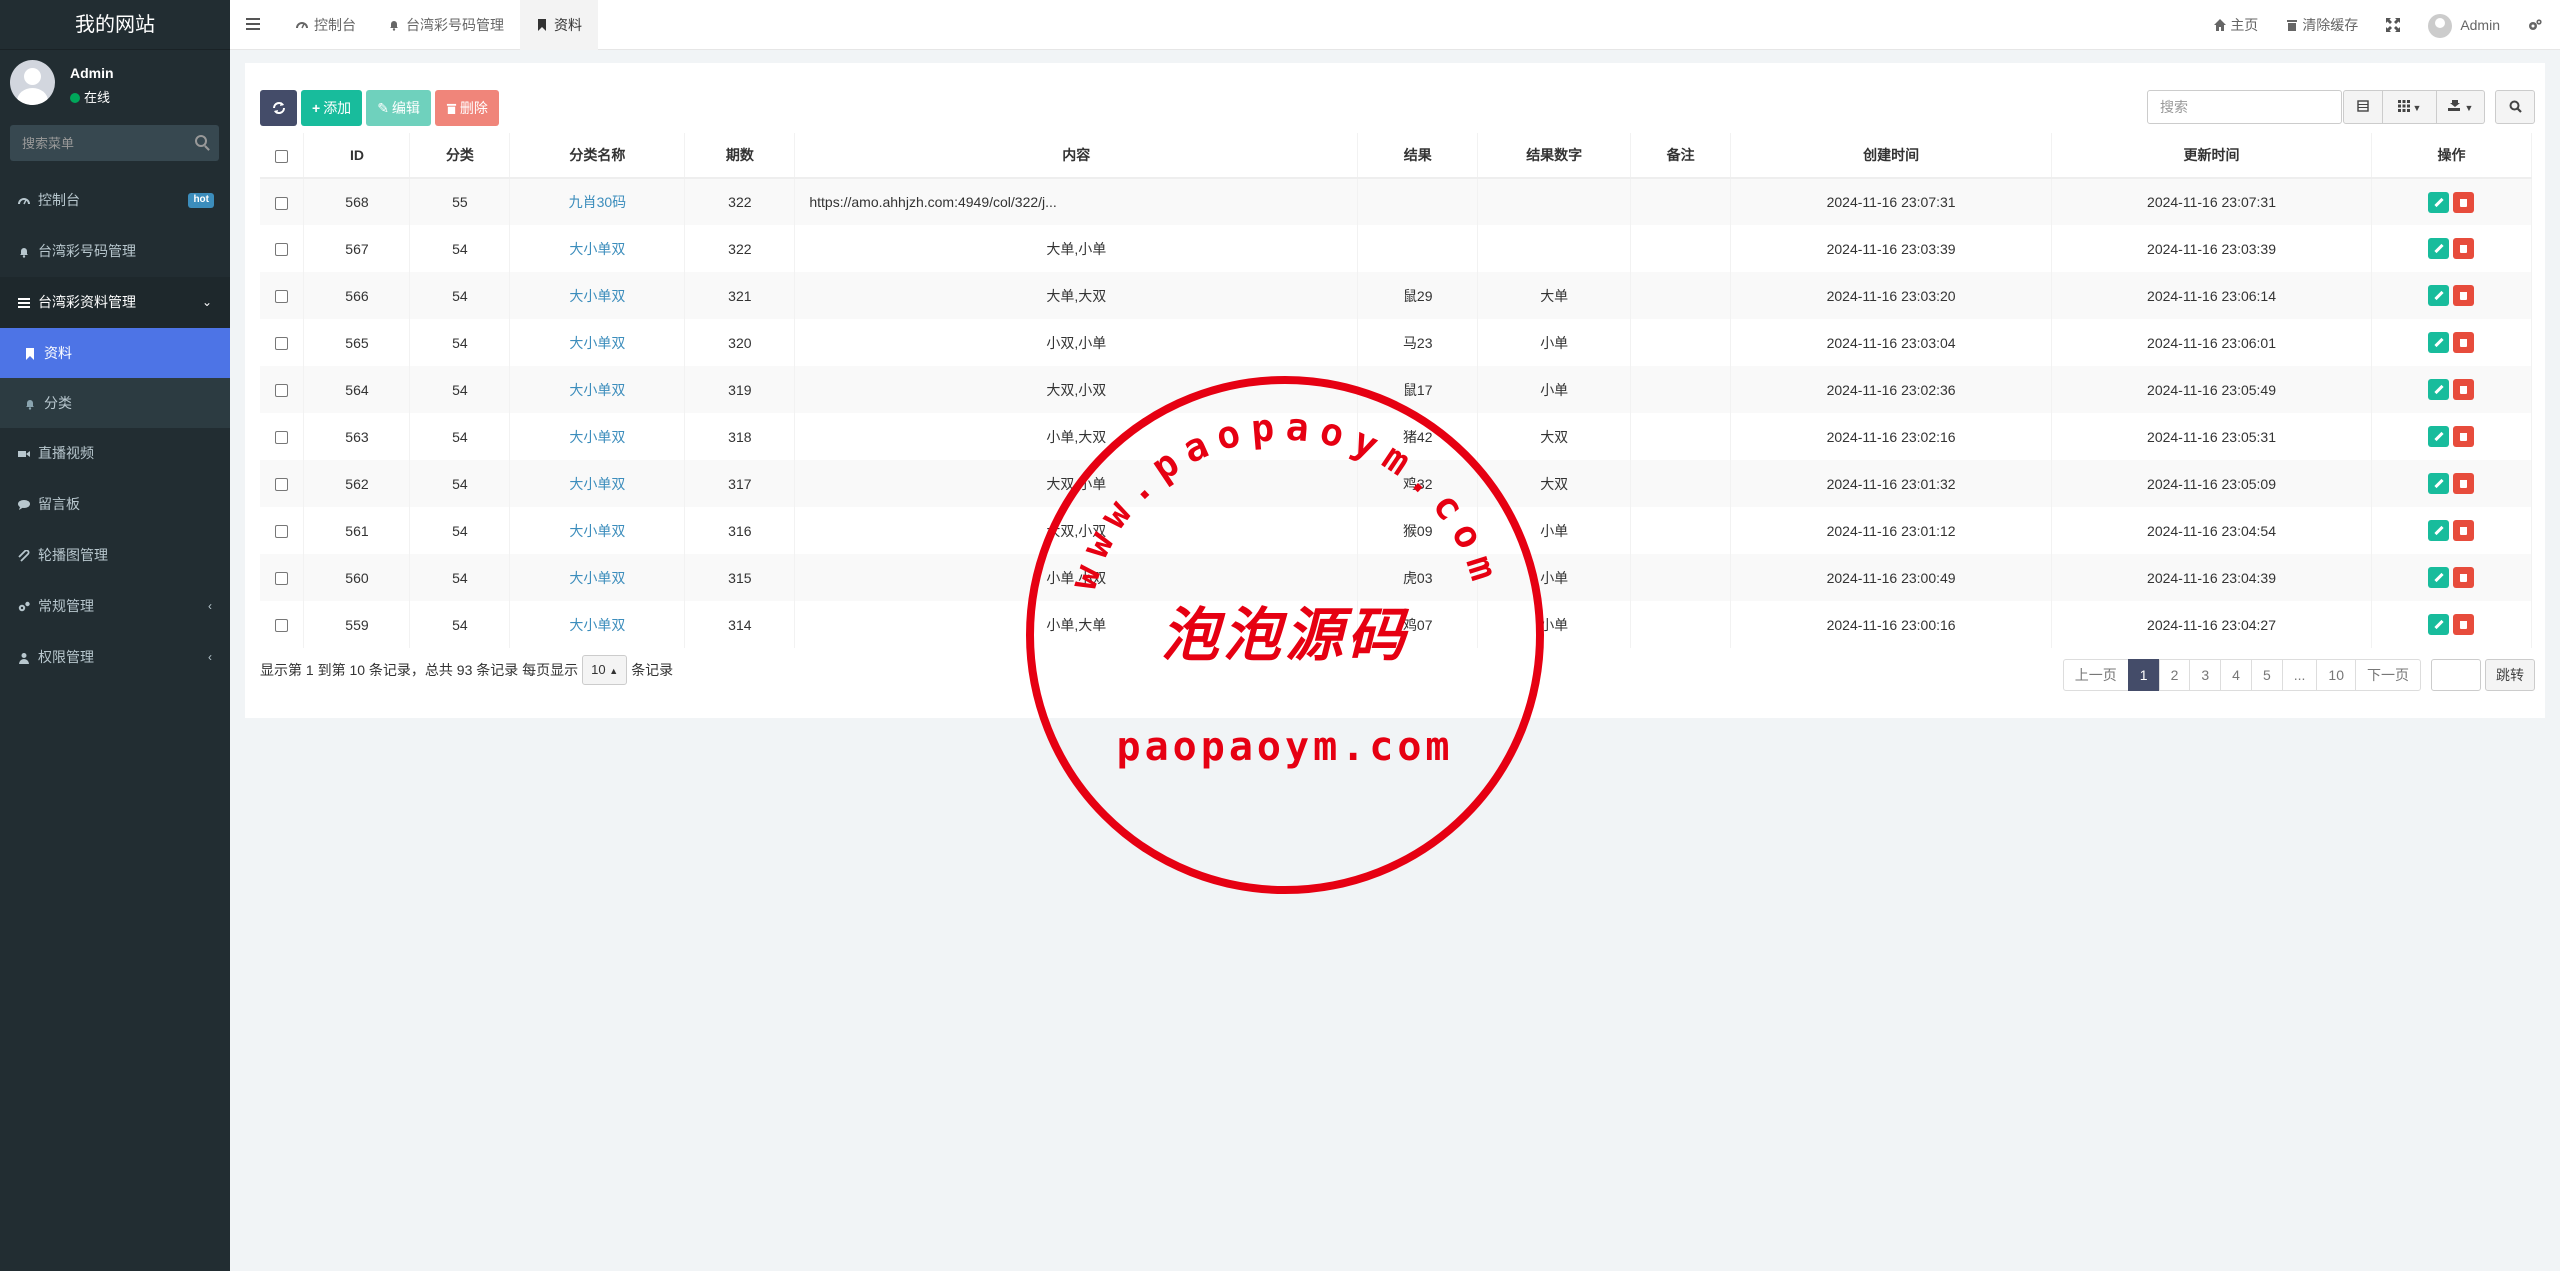 The image size is (2560, 1271). What do you see at coordinates (1418, 156) in the screenshot?
I see `column-header: 结果` at bounding box center [1418, 156].